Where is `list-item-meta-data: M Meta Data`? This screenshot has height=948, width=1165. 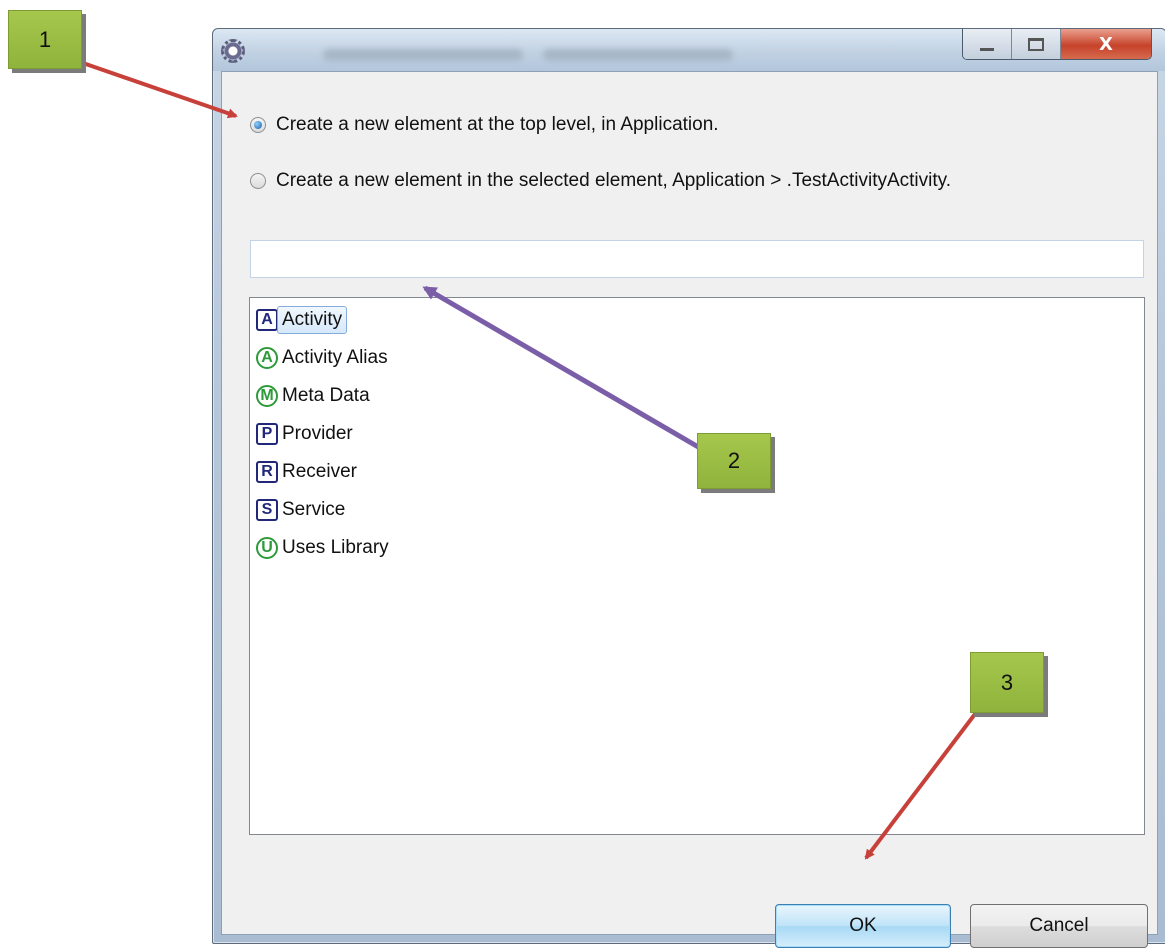 list-item-meta-data: M Meta Data is located at coordinates (697, 396).